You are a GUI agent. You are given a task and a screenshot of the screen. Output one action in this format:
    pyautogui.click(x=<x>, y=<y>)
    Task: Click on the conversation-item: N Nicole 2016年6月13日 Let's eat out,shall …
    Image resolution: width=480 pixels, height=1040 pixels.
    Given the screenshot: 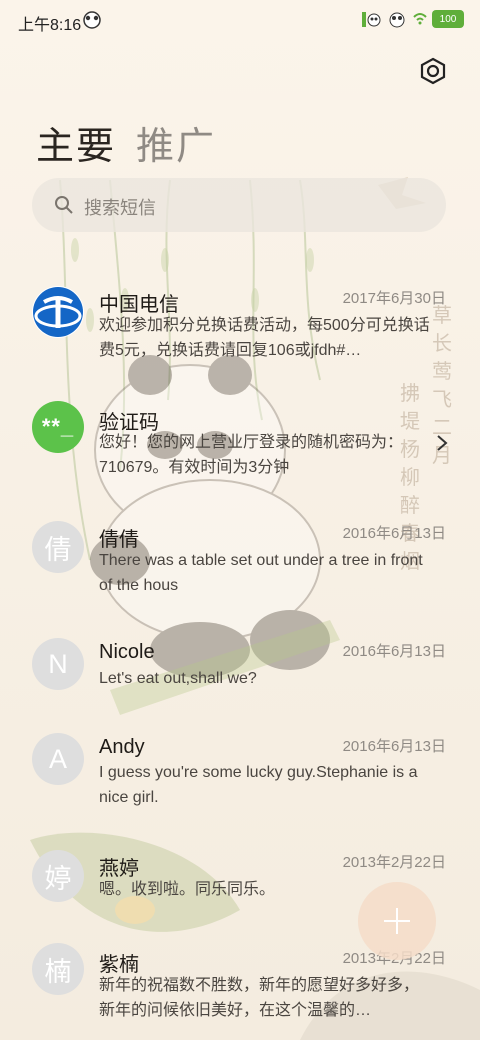 What is the action you would take?
    pyautogui.click(x=240, y=667)
    